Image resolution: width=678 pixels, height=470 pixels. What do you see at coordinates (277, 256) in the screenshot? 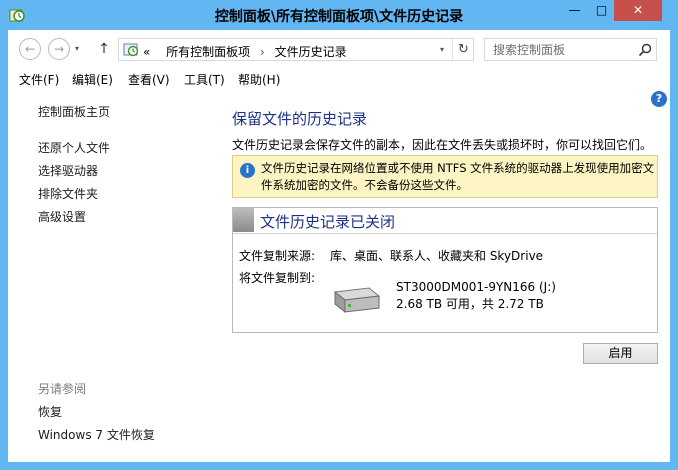
I see `source-label: 文件复制来源:` at bounding box center [277, 256].